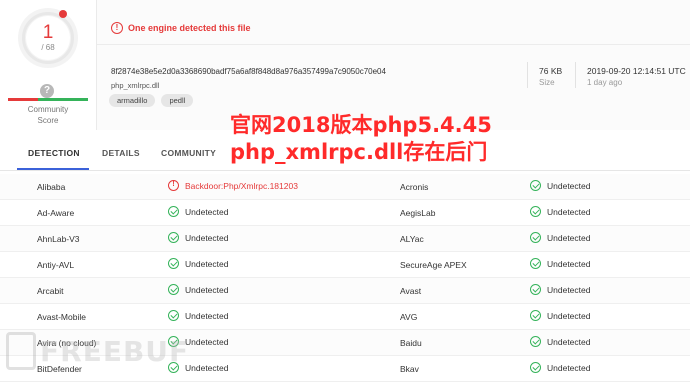 The height and width of the screenshot is (382, 690). What do you see at coordinates (177, 100) in the screenshot?
I see `tag-pedll: pedll` at bounding box center [177, 100].